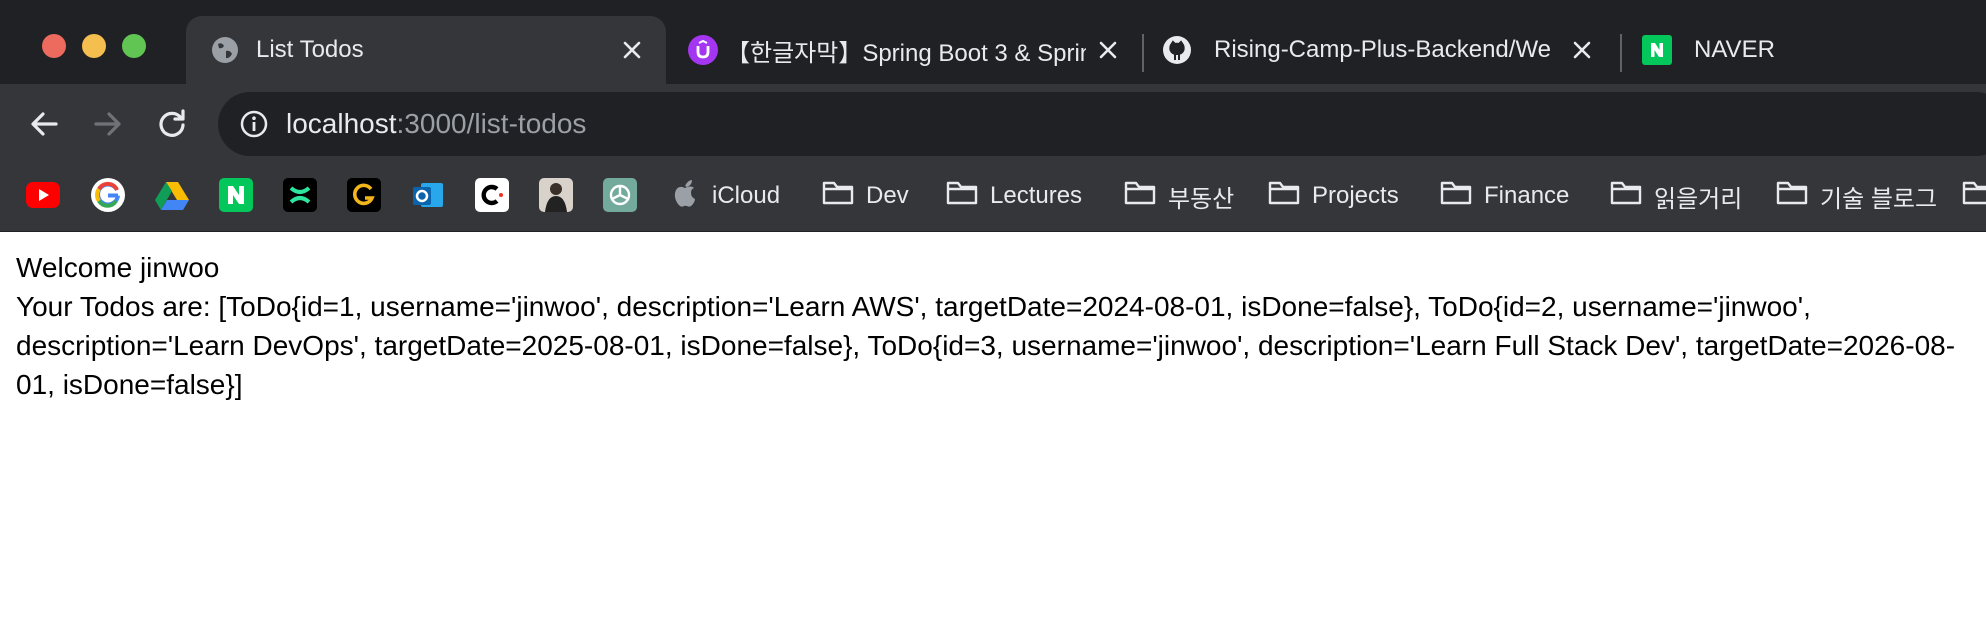 The width and height of the screenshot is (1986, 636). What do you see at coordinates (685, 196) in the screenshot?
I see `apple-icon` at bounding box center [685, 196].